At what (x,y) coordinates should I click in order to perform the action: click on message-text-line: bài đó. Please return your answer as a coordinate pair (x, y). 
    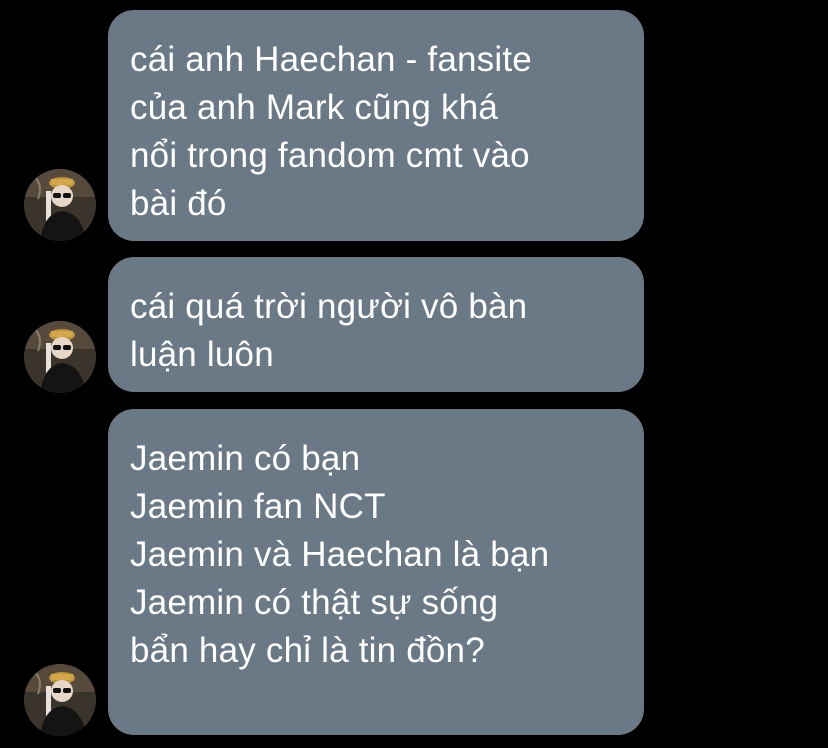
    Looking at the image, I should click on (178, 203).